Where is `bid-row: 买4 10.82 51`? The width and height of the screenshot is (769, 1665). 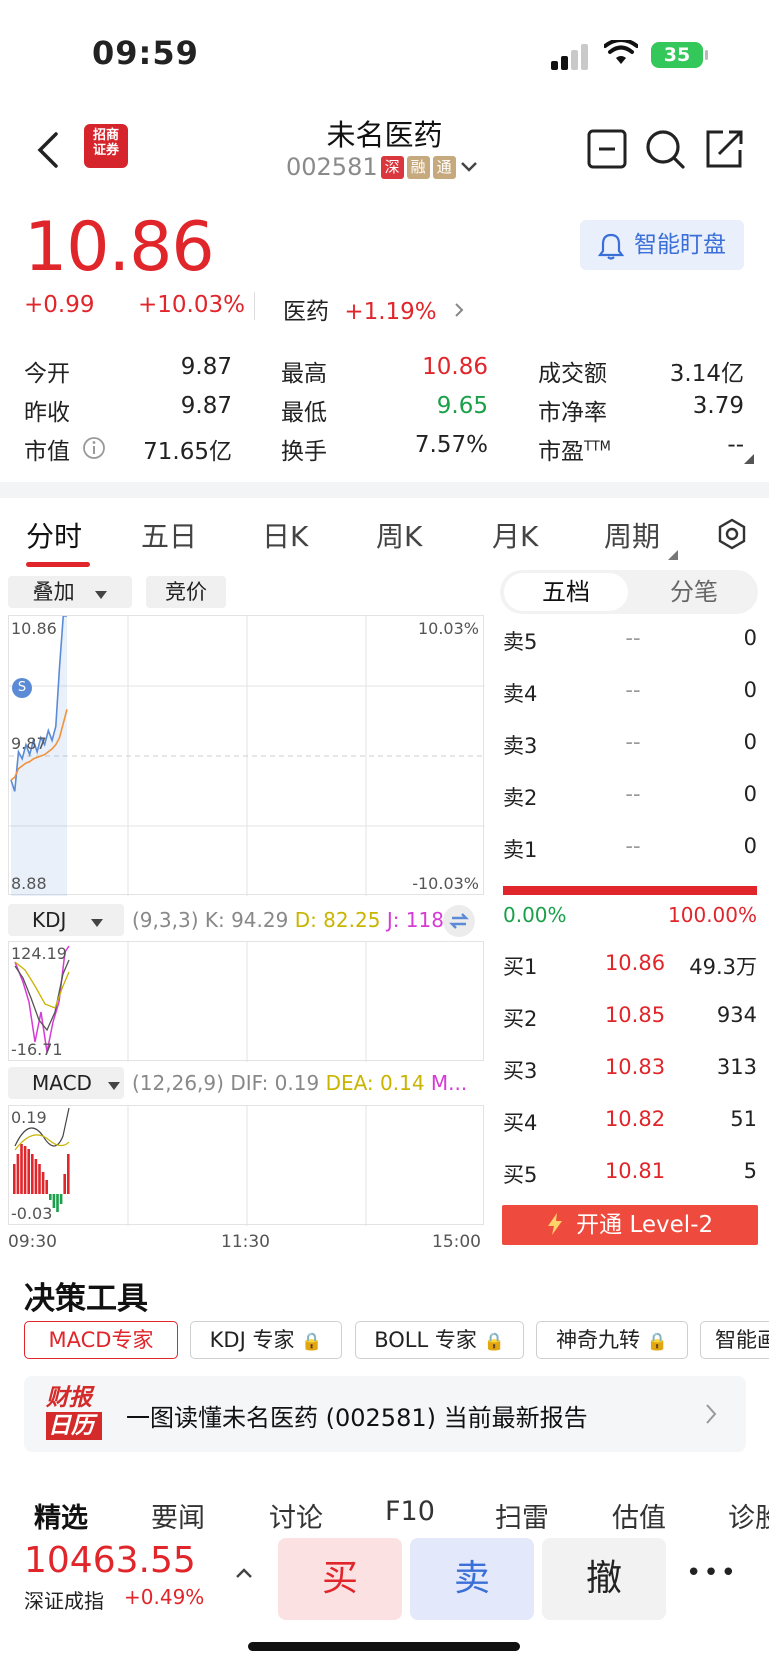
bid-row: 买4 10.82 51 is located at coordinates (630, 1127).